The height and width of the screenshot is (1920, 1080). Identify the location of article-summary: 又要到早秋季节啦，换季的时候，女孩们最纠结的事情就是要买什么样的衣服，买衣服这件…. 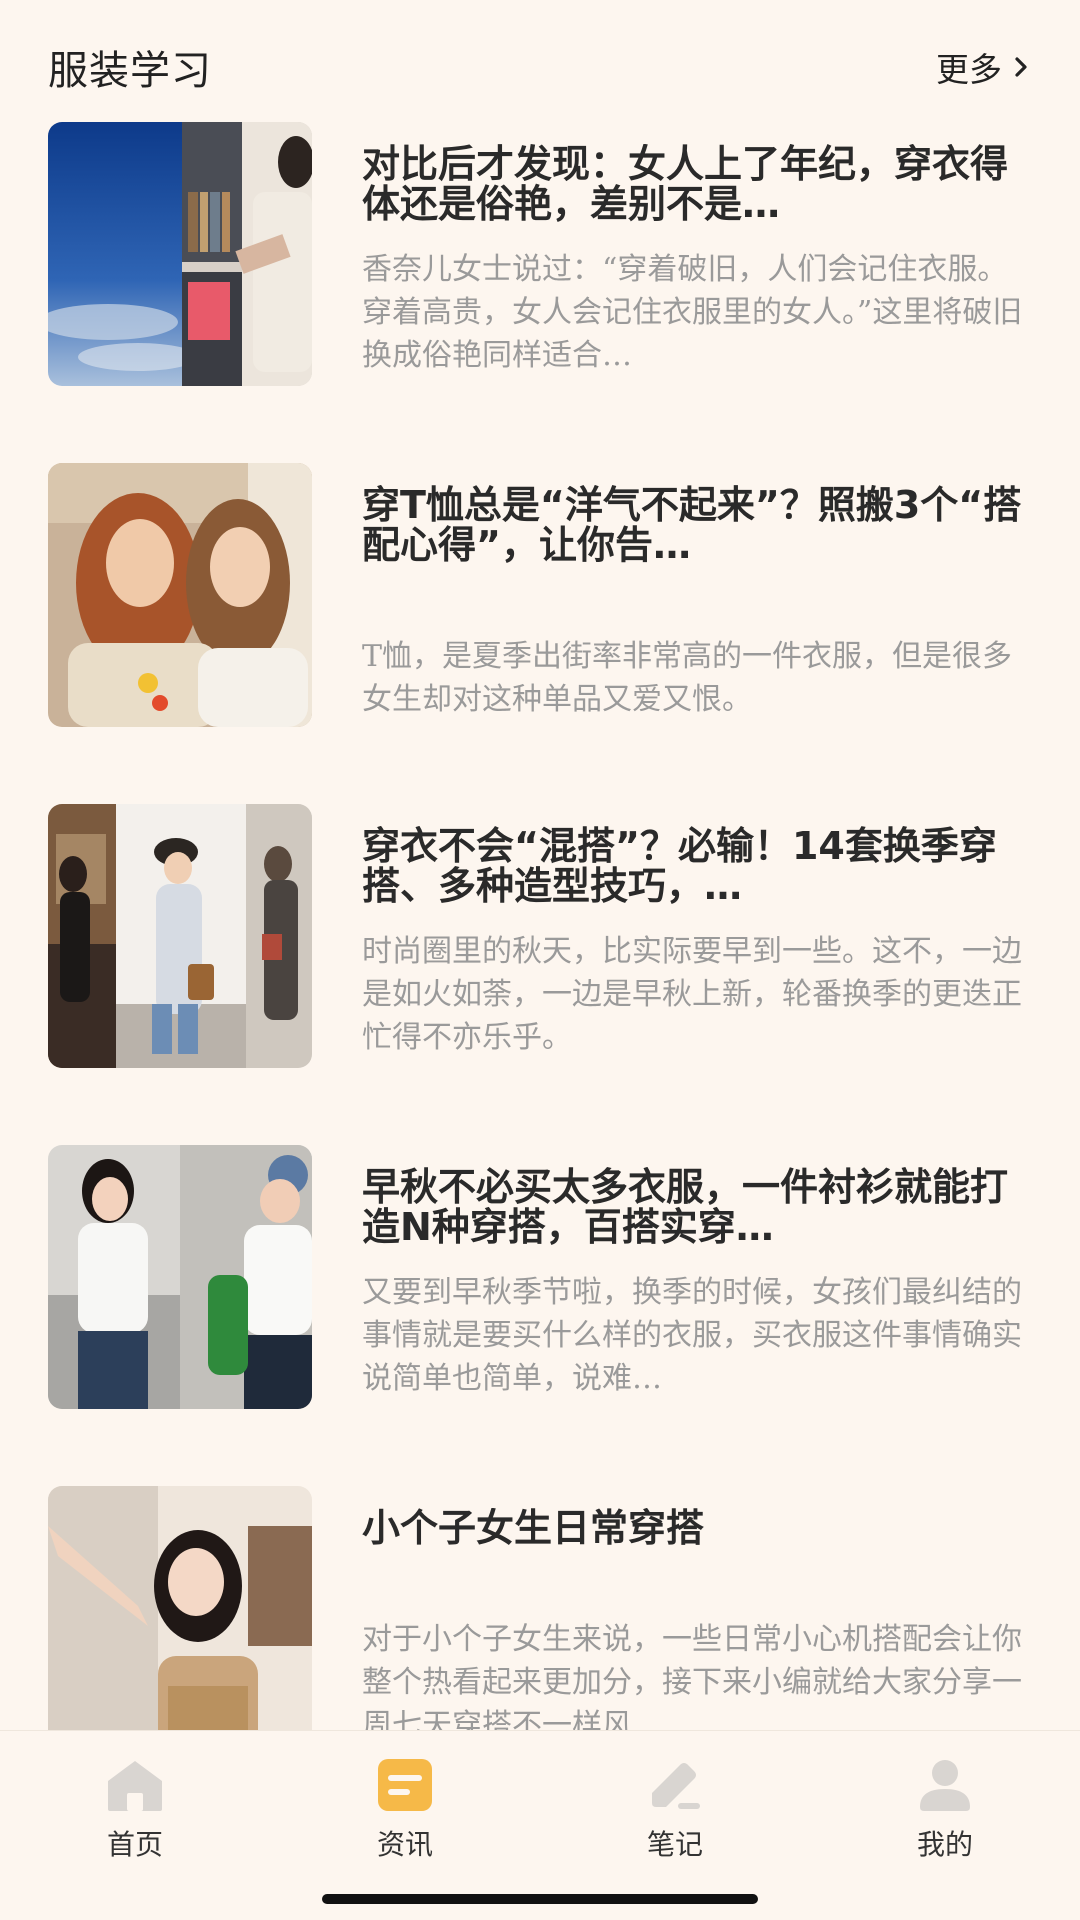
(692, 1335).